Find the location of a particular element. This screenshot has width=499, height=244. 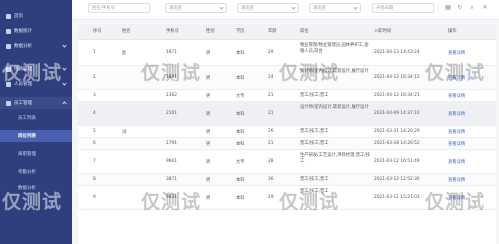

cell-name: 试 is located at coordinates (124, 132).